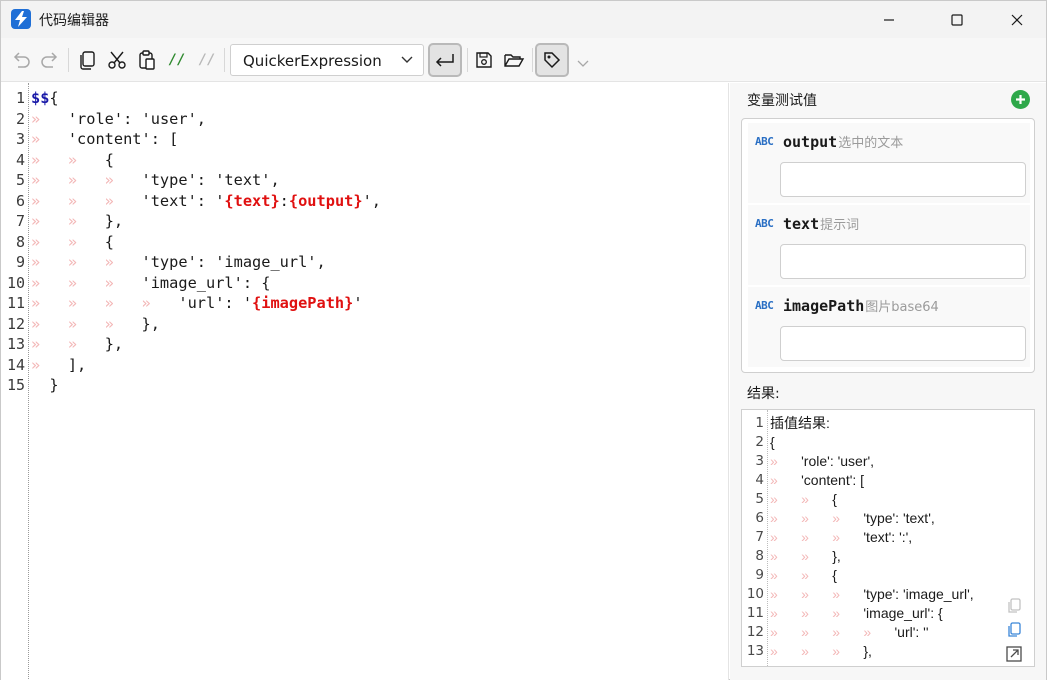 Image resolution: width=1047 pixels, height=680 pixels. I want to click on copy-icon, so click(87, 60).